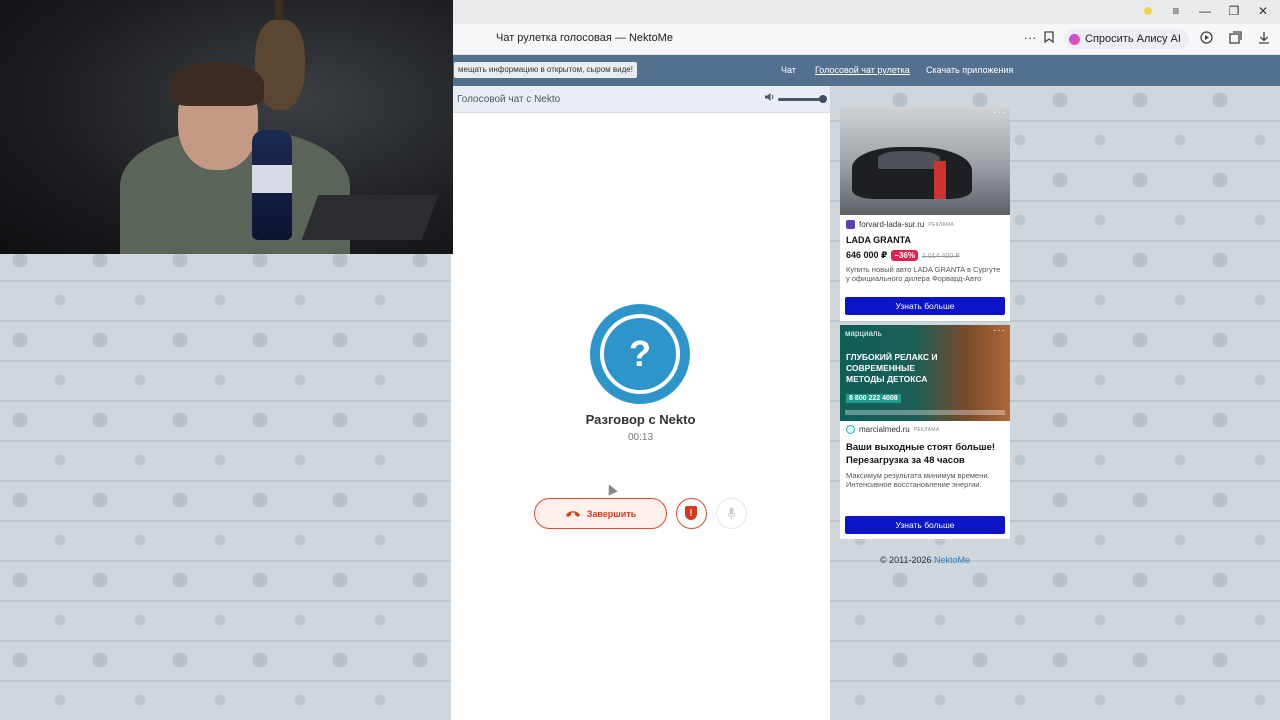 The height and width of the screenshot is (720, 1280). I want to click on question-mark-icon: ?, so click(640, 353).